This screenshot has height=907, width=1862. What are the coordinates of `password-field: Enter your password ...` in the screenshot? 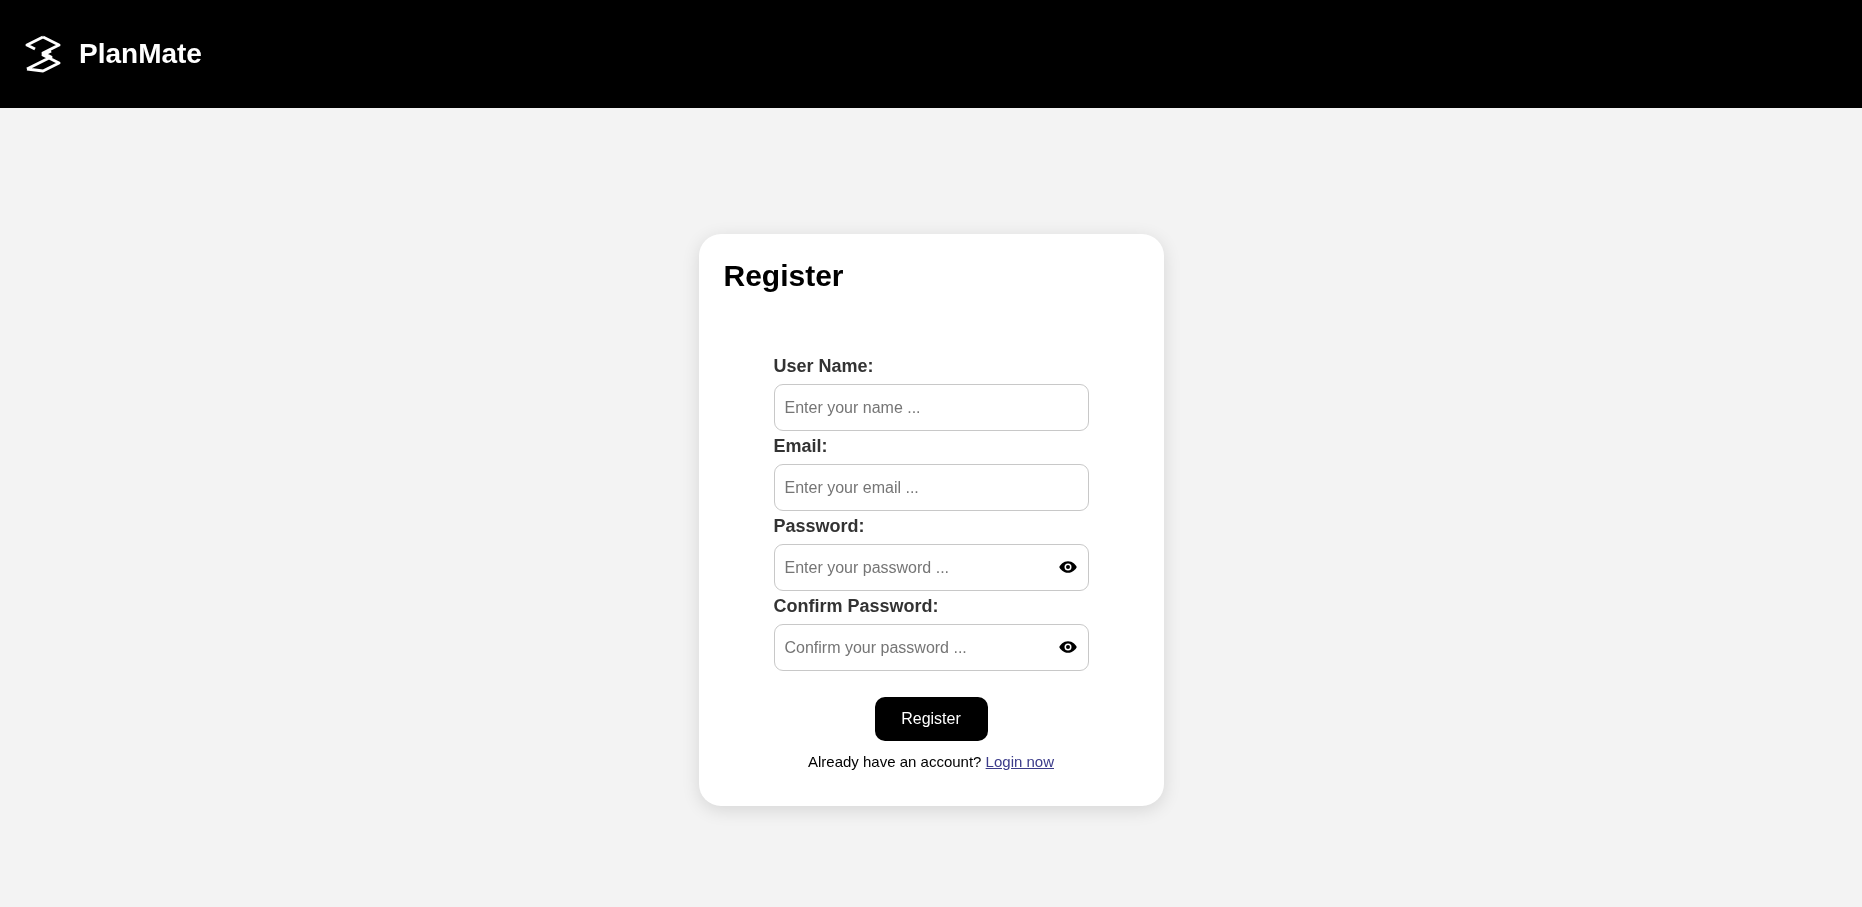 It's located at (931, 567).